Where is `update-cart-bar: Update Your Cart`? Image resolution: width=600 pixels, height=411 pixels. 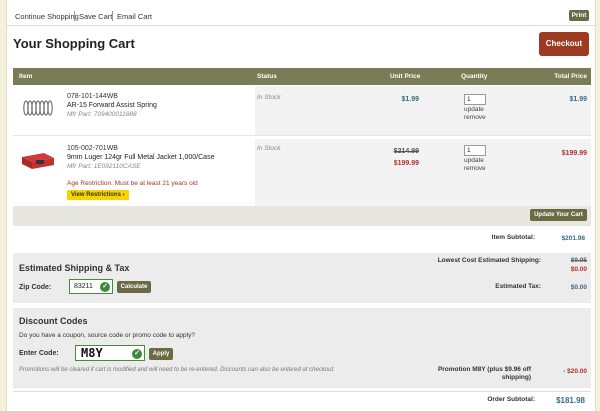 update-cart-bar: Update Your Cart is located at coordinates (302, 216).